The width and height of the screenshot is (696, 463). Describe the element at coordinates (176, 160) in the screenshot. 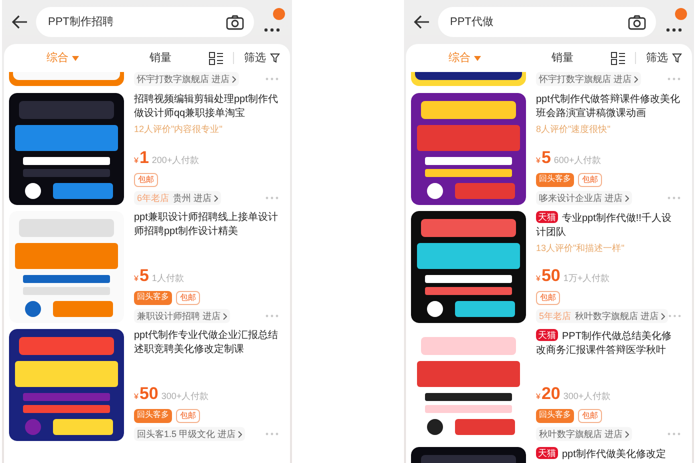

I see `sold-count: 200+人付款` at that location.